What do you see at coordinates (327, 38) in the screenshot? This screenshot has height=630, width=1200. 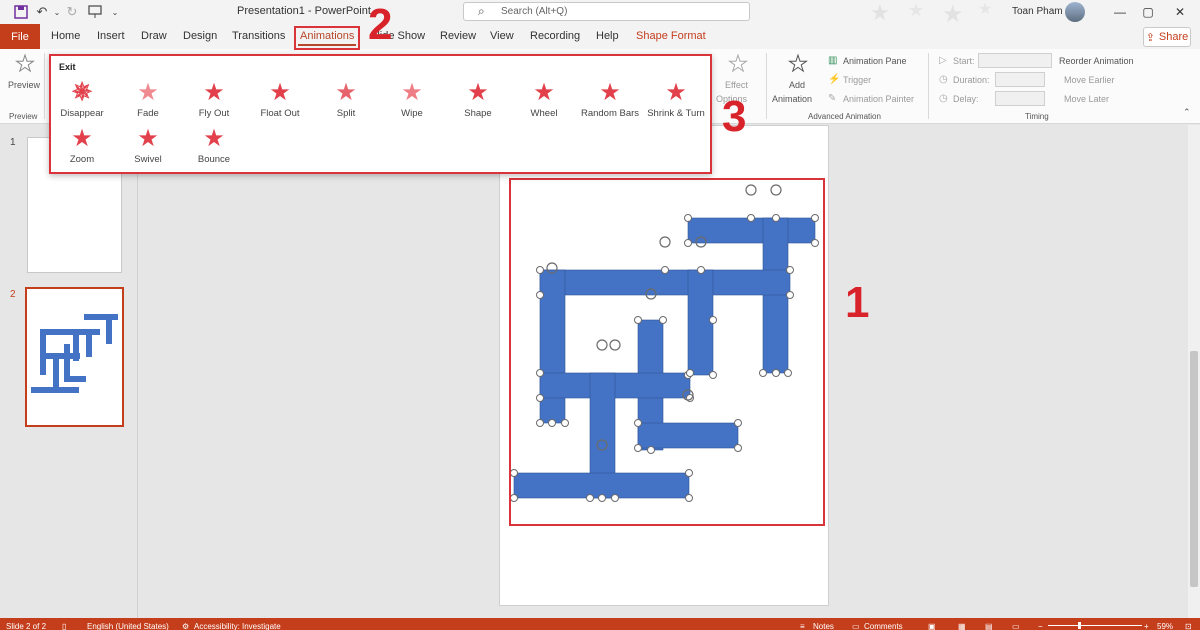 I see `animations-tab-highlight` at bounding box center [327, 38].